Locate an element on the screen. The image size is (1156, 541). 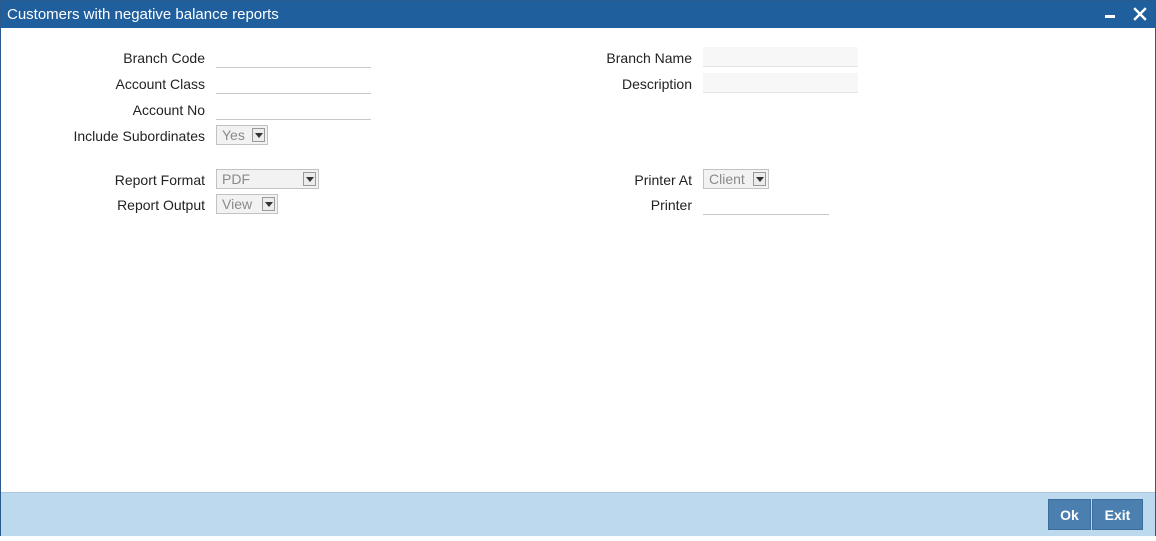
branch-name-label: Branch Name is located at coordinates (649, 58).